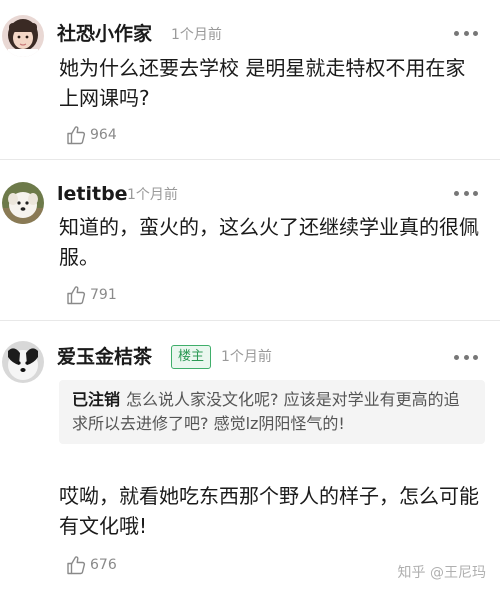  I want to click on username: 爱玉金桔茶, so click(104, 357).